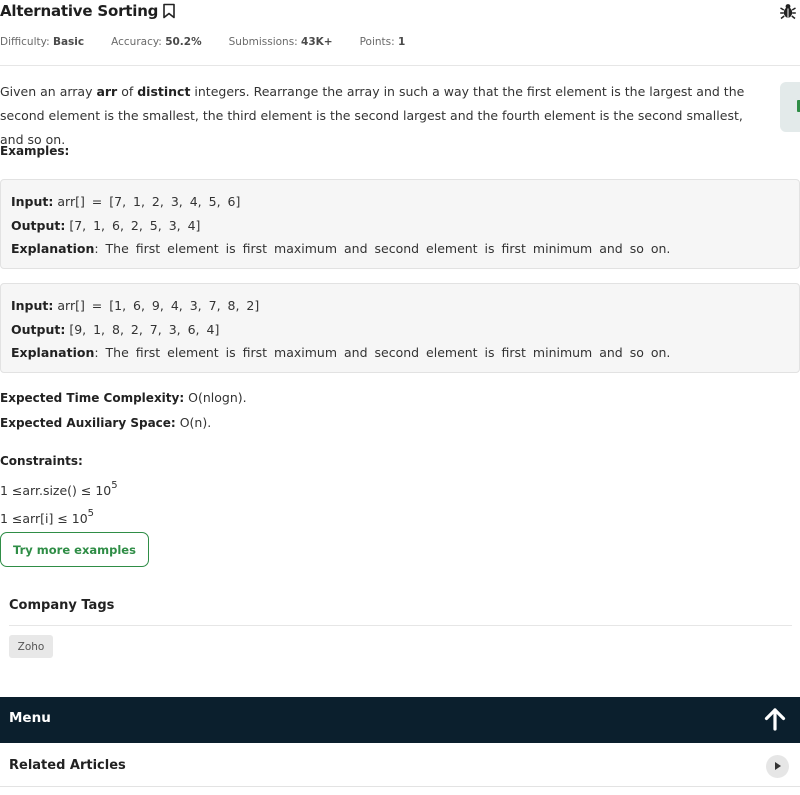  I want to click on constraint-line-1: 1 ≤arr.size() ≤ 105, so click(59, 488).